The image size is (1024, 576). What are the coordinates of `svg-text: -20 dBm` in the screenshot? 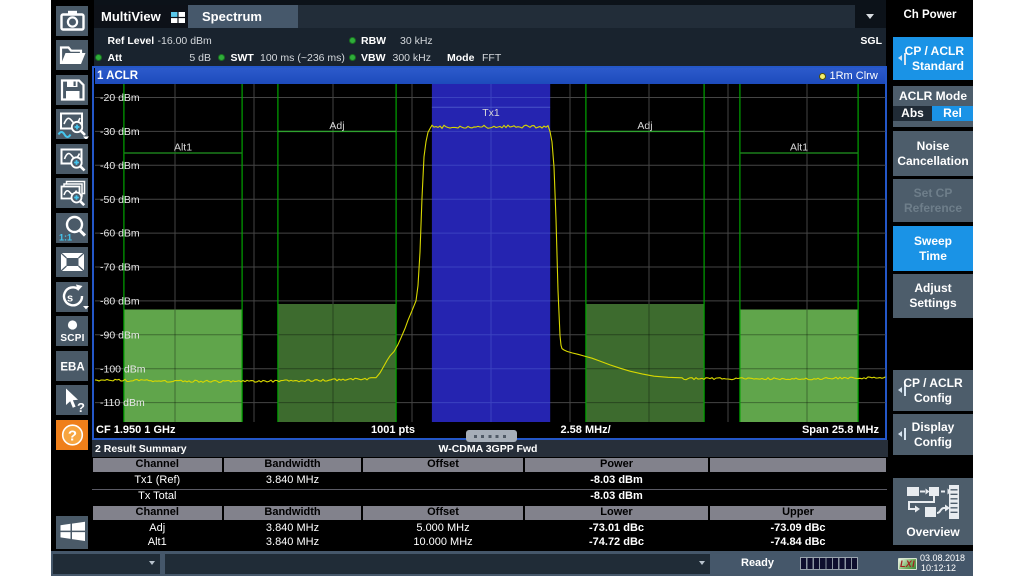 It's located at (120, 98).